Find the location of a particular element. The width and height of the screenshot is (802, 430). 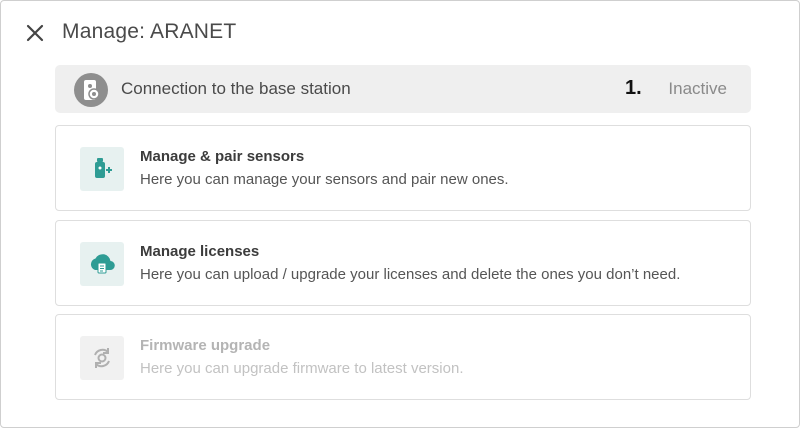

cloud-license-icon is located at coordinates (102, 264).